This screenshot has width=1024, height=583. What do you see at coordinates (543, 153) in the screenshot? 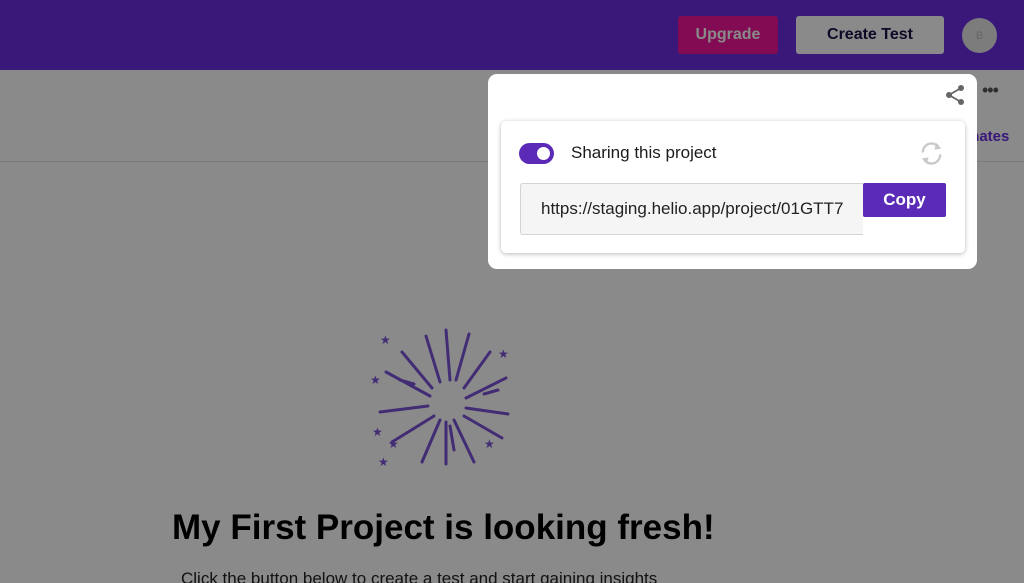
I see `sharing-toggle-knob` at bounding box center [543, 153].